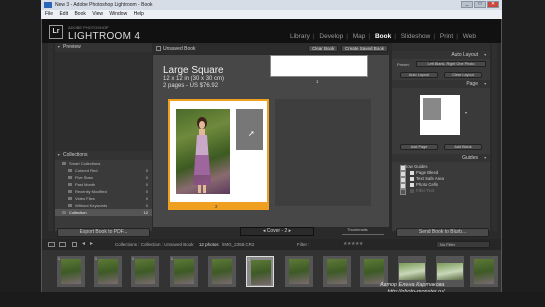  Describe the element at coordinates (441, 158) in the screenshot. I see `guides-header: Guides` at that location.